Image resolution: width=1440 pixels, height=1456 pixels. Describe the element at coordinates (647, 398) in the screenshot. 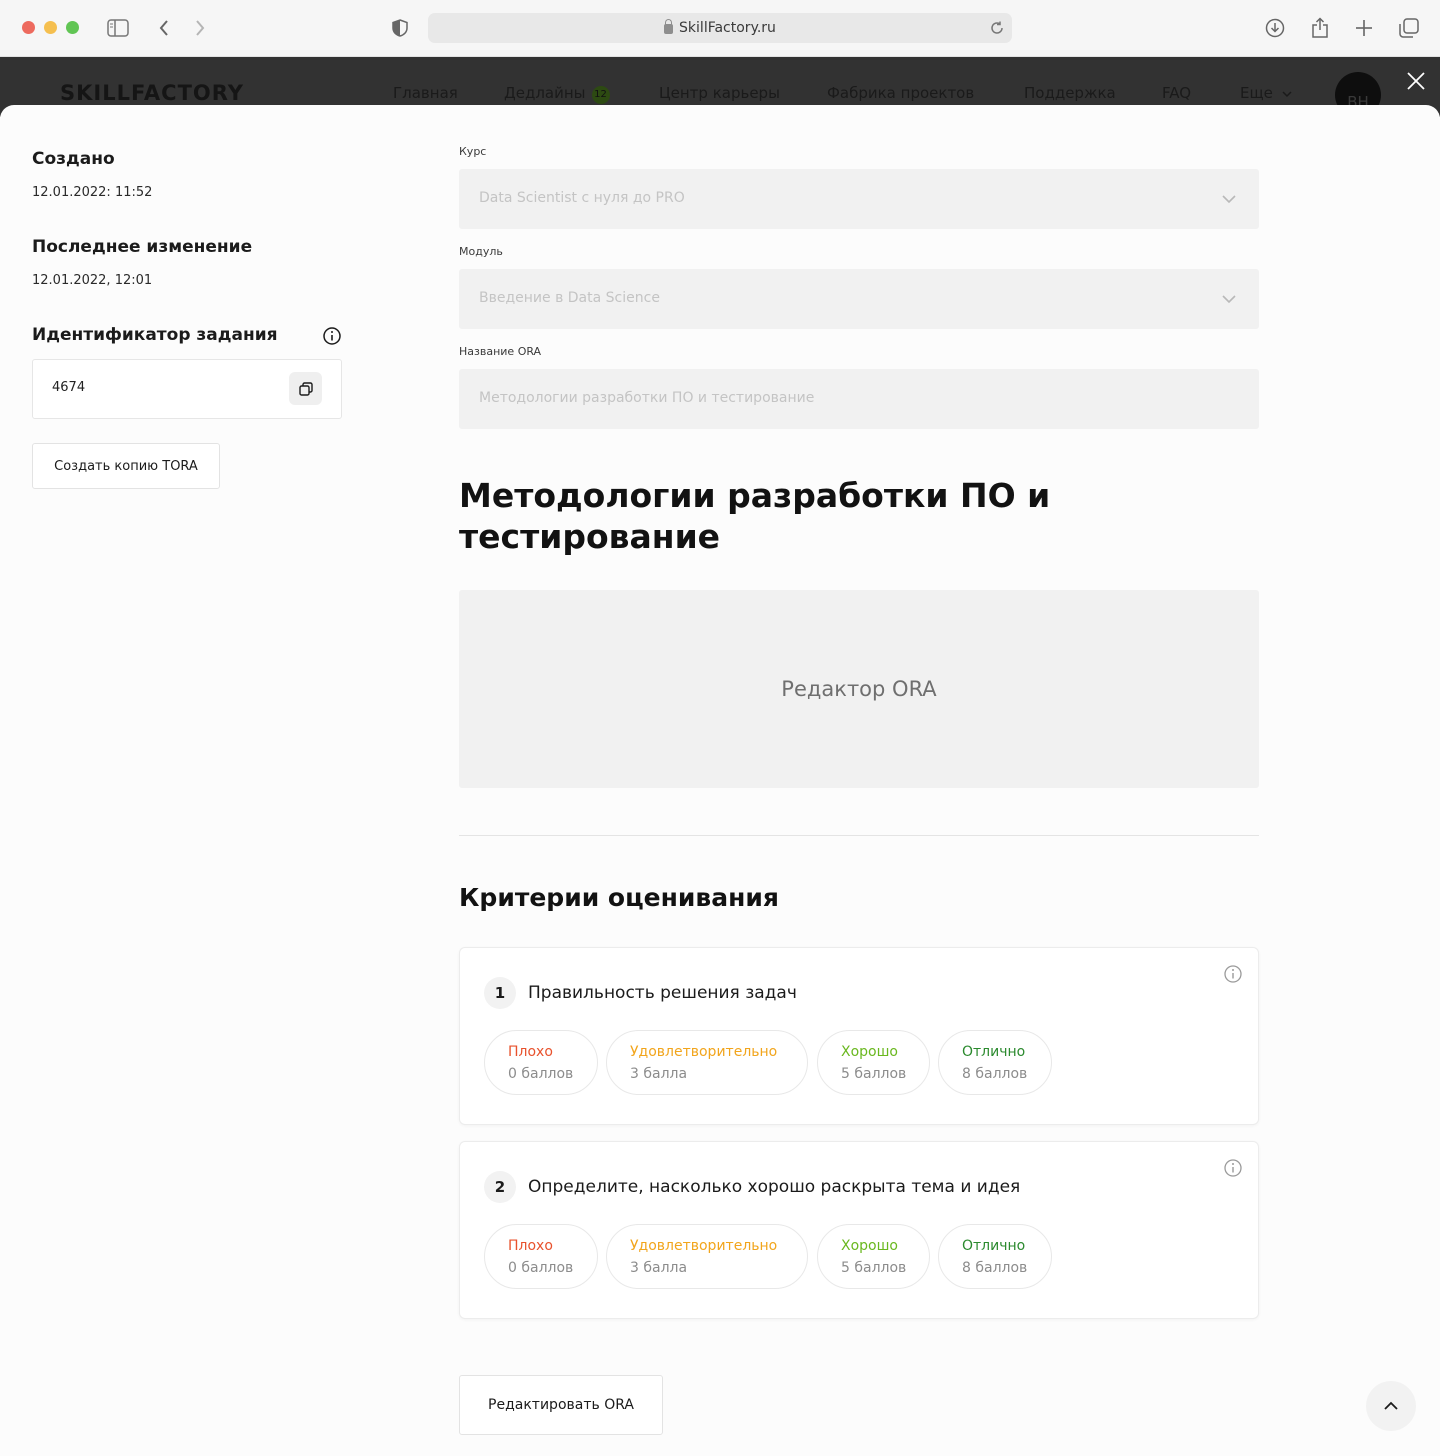

I see `ora-name-placeholder: Методологии разработки ПО и тестирование` at that location.